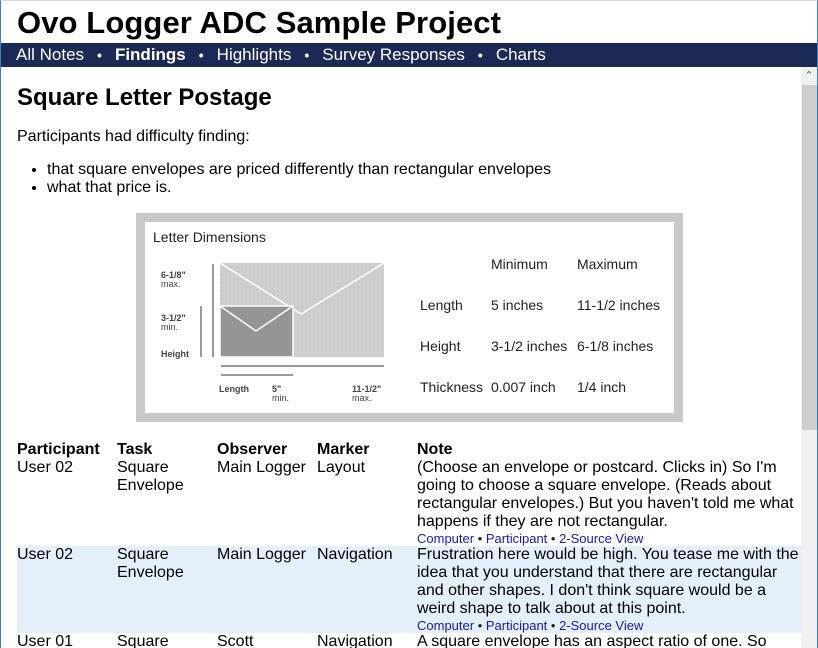 This screenshot has width=818, height=648. I want to click on cell-task: Square, so click(143, 640).